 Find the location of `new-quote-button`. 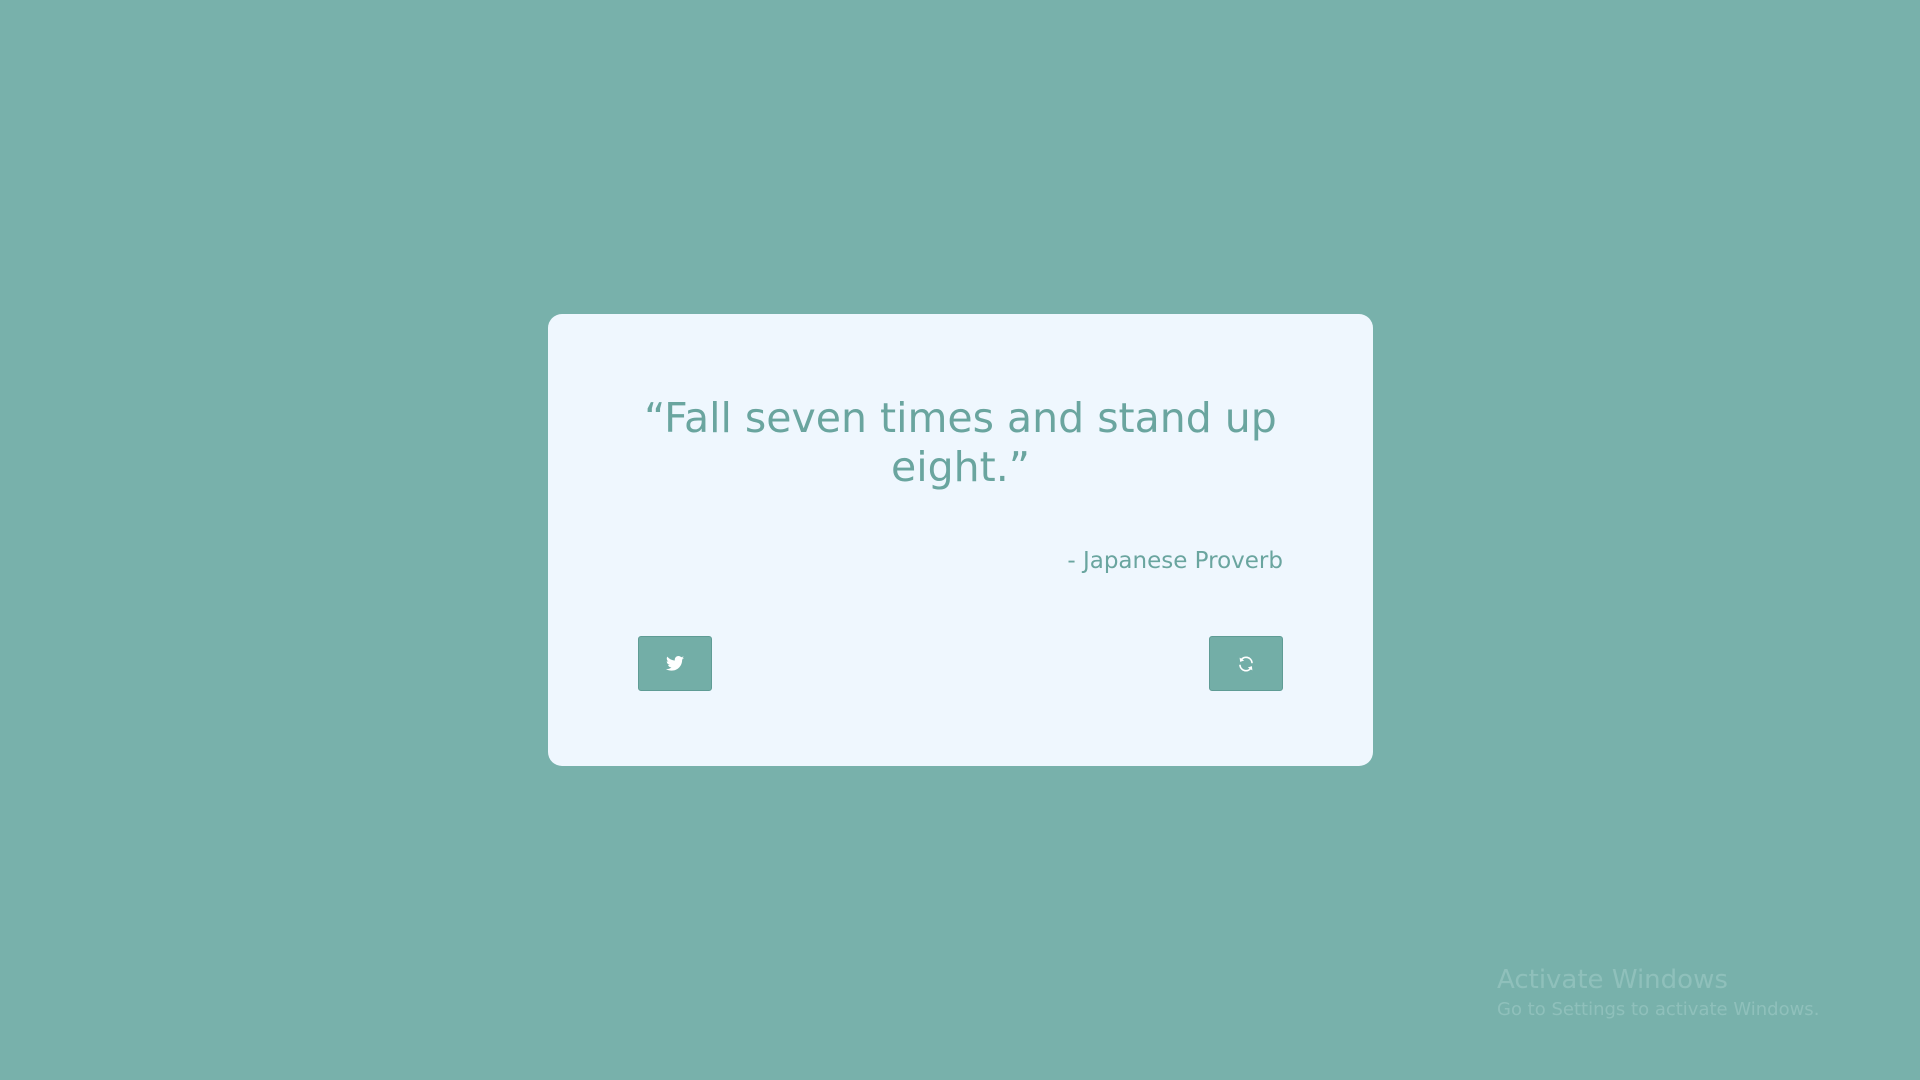

new-quote-button is located at coordinates (1246, 663).